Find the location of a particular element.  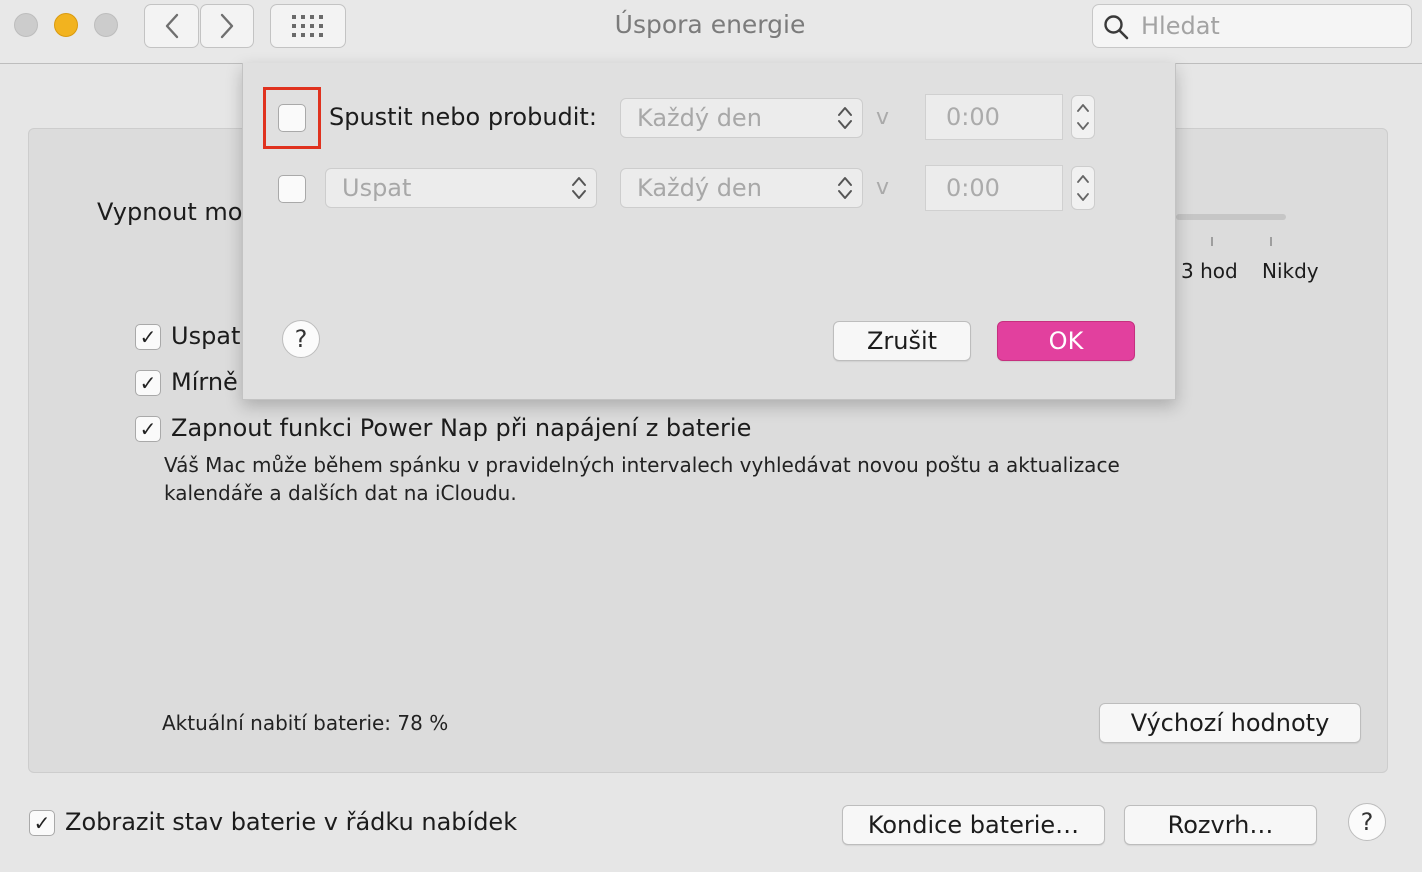

slider-track is located at coordinates (1231, 217).